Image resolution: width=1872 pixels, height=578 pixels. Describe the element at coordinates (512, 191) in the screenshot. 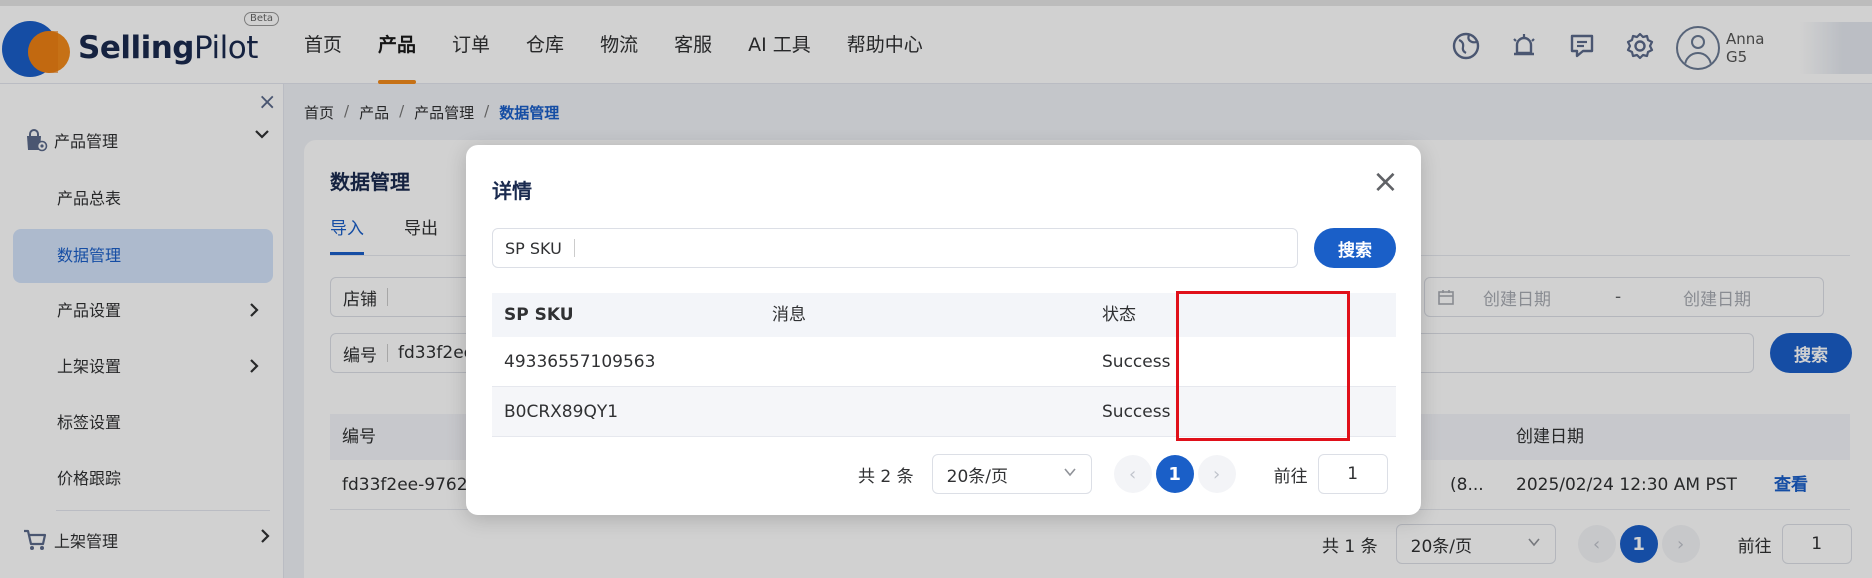

I see `modal-title: 详情` at that location.